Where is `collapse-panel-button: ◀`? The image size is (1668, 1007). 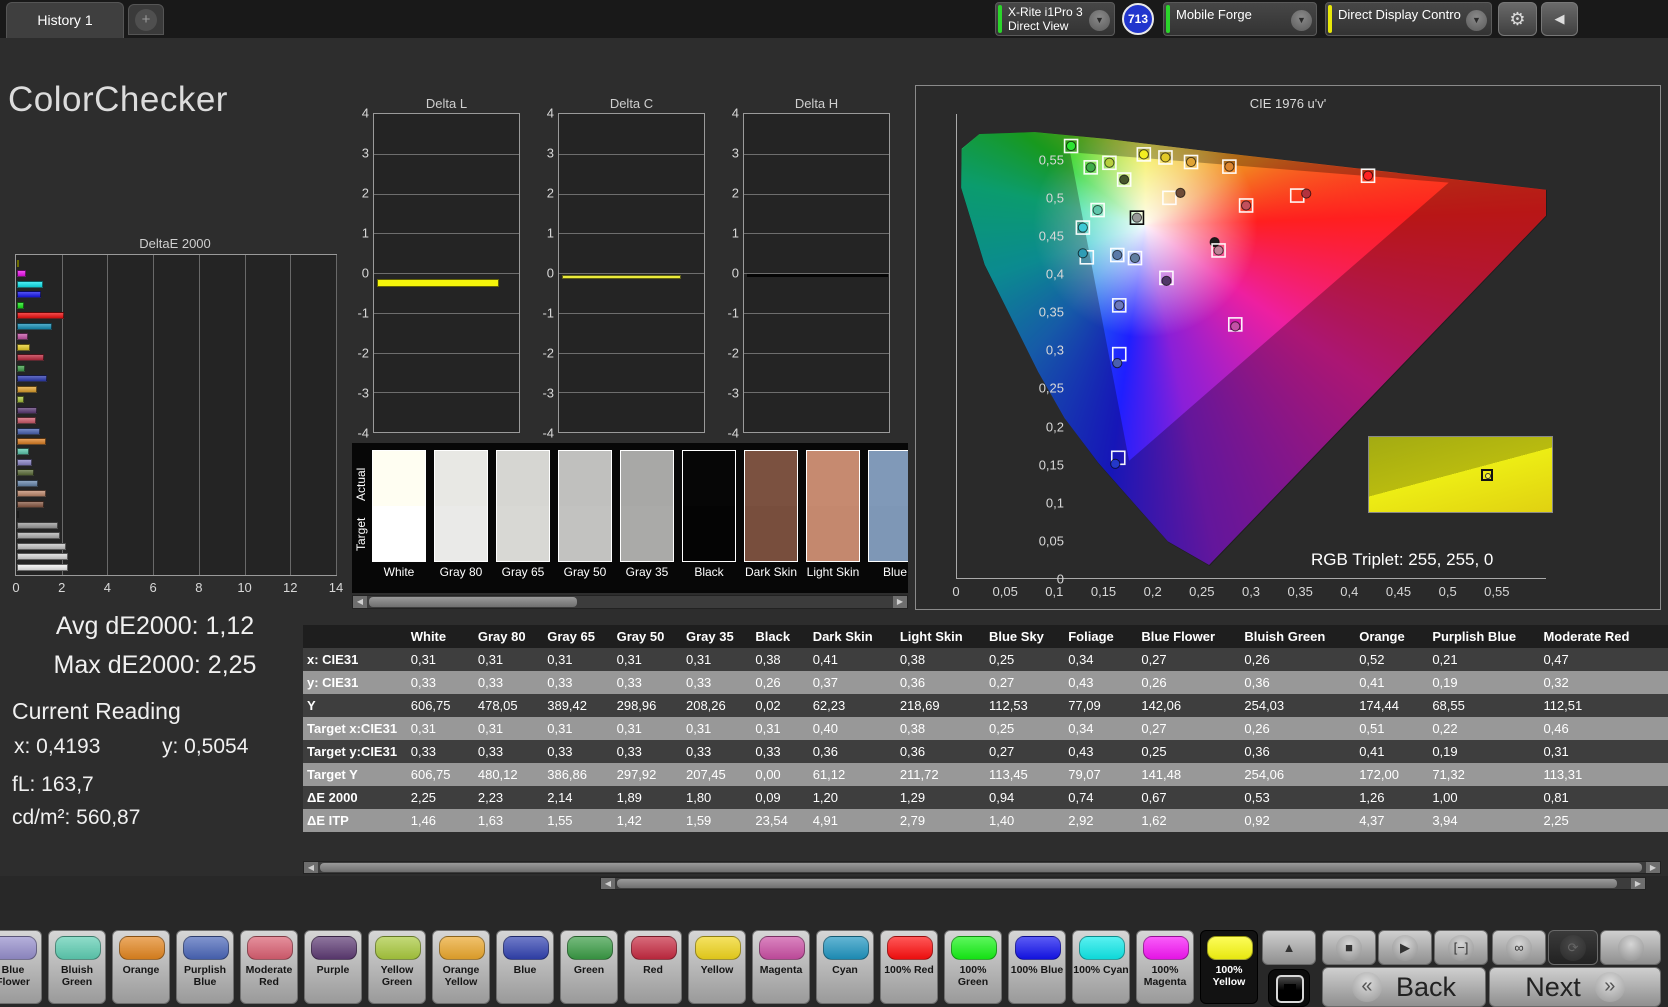
collapse-panel-button: ◀ is located at coordinates (1559, 19).